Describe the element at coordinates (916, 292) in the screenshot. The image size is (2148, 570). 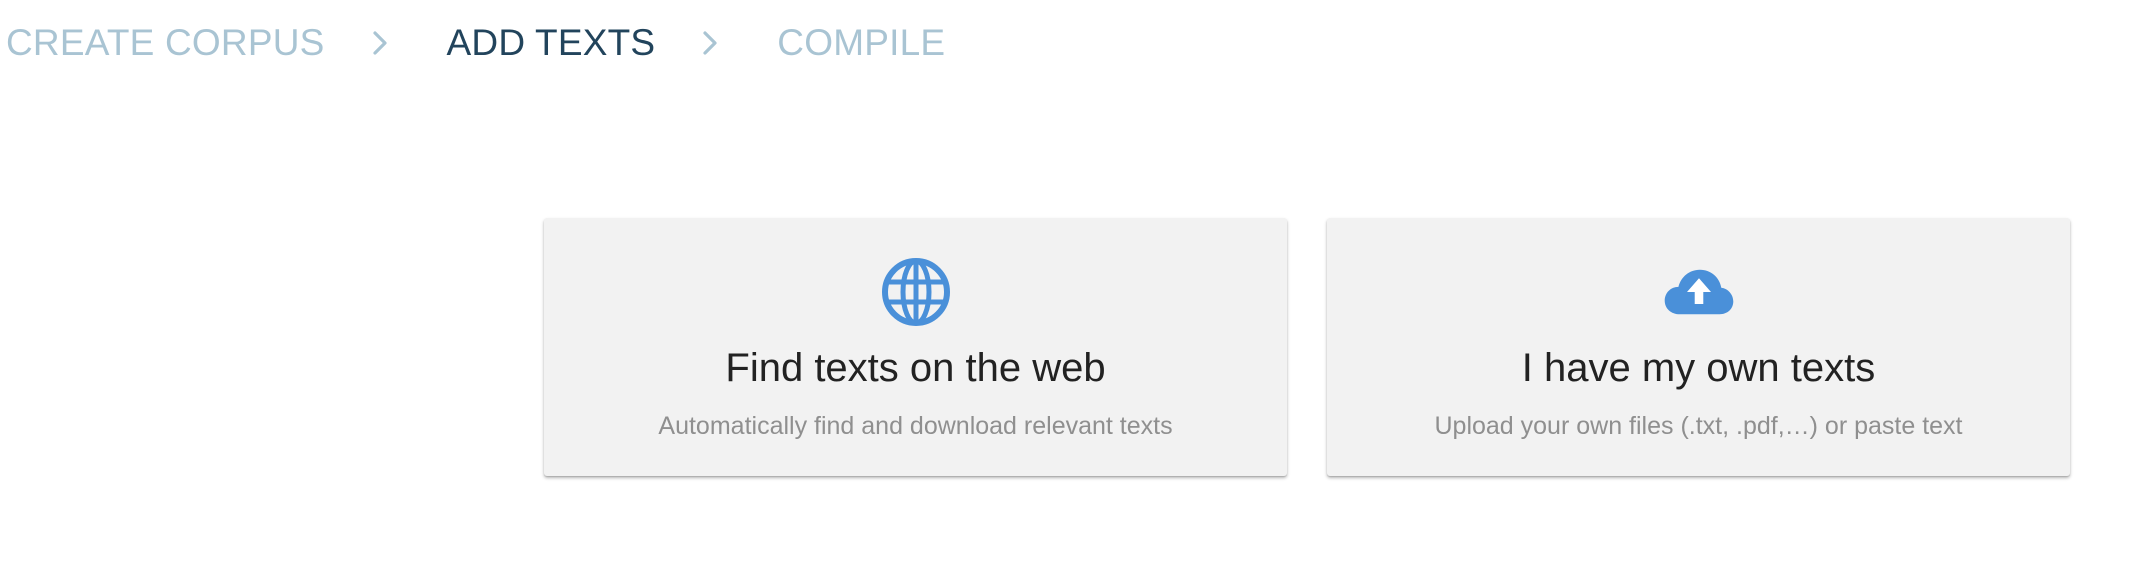
I see `globe-icon` at that location.